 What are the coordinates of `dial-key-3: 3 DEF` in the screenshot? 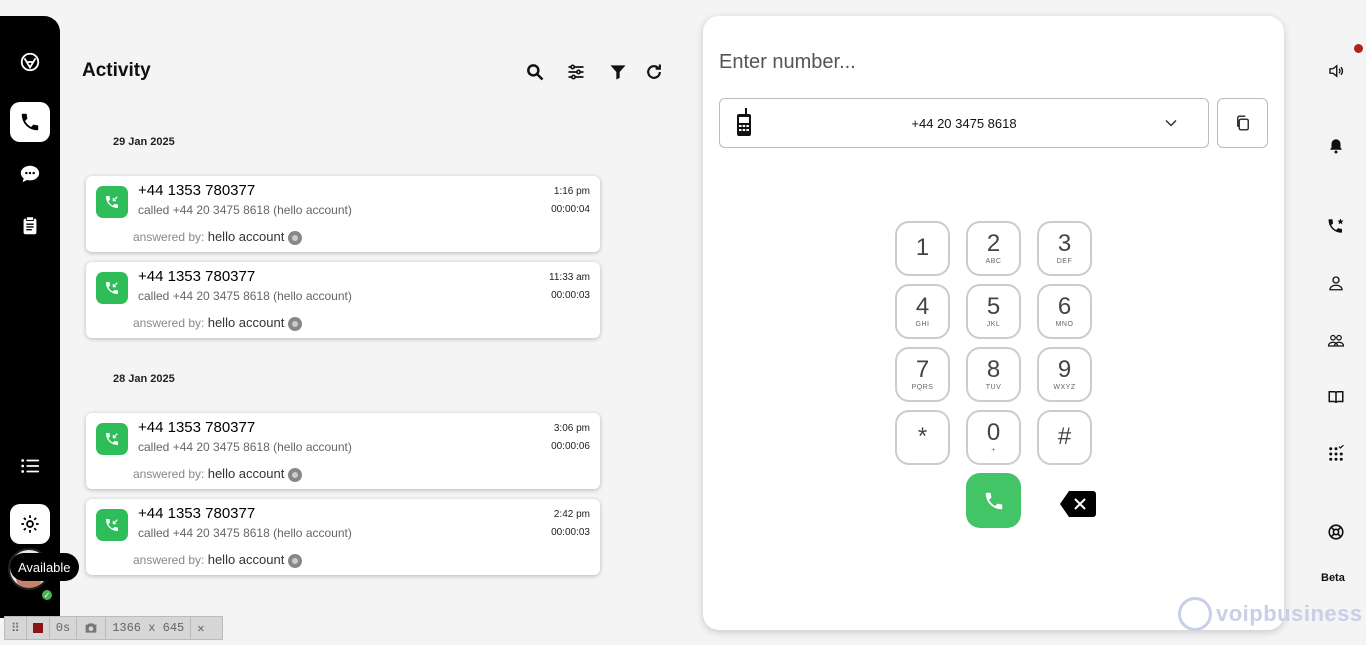 It's located at (1064, 248).